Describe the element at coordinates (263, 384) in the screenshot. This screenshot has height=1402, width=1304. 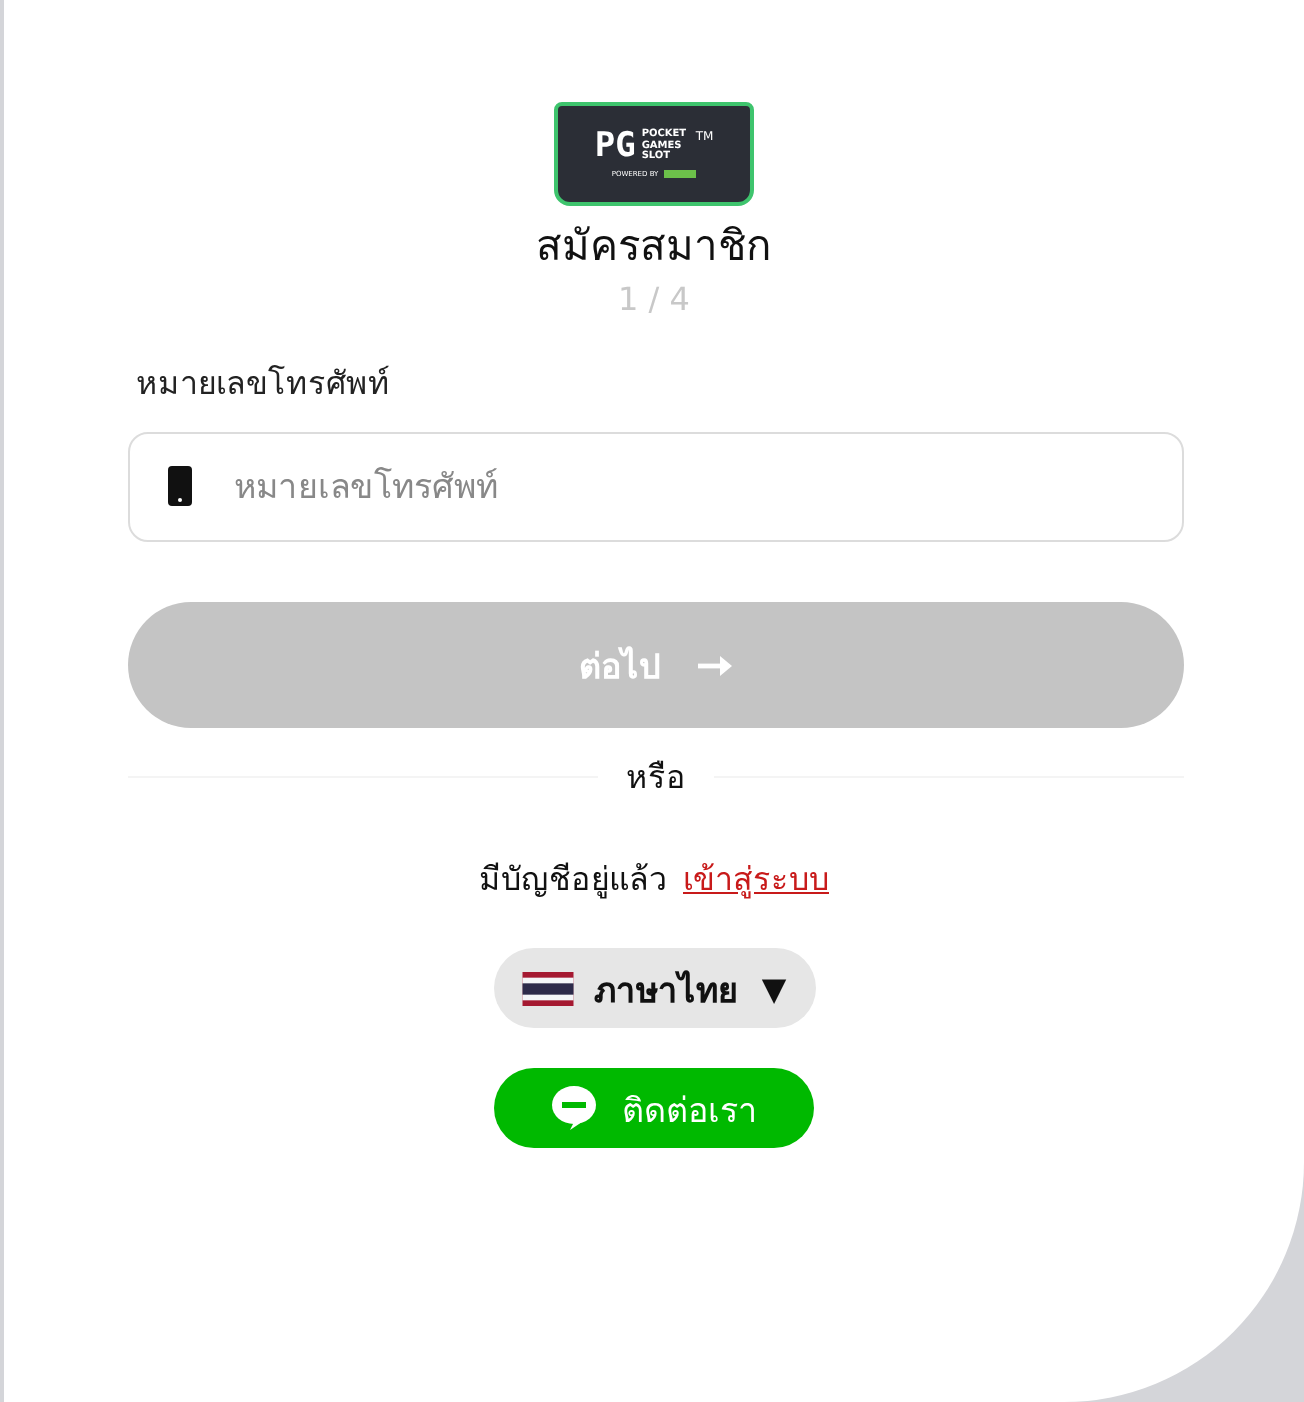
I see `field-label: หมายเลขโทรศัพท์` at that location.